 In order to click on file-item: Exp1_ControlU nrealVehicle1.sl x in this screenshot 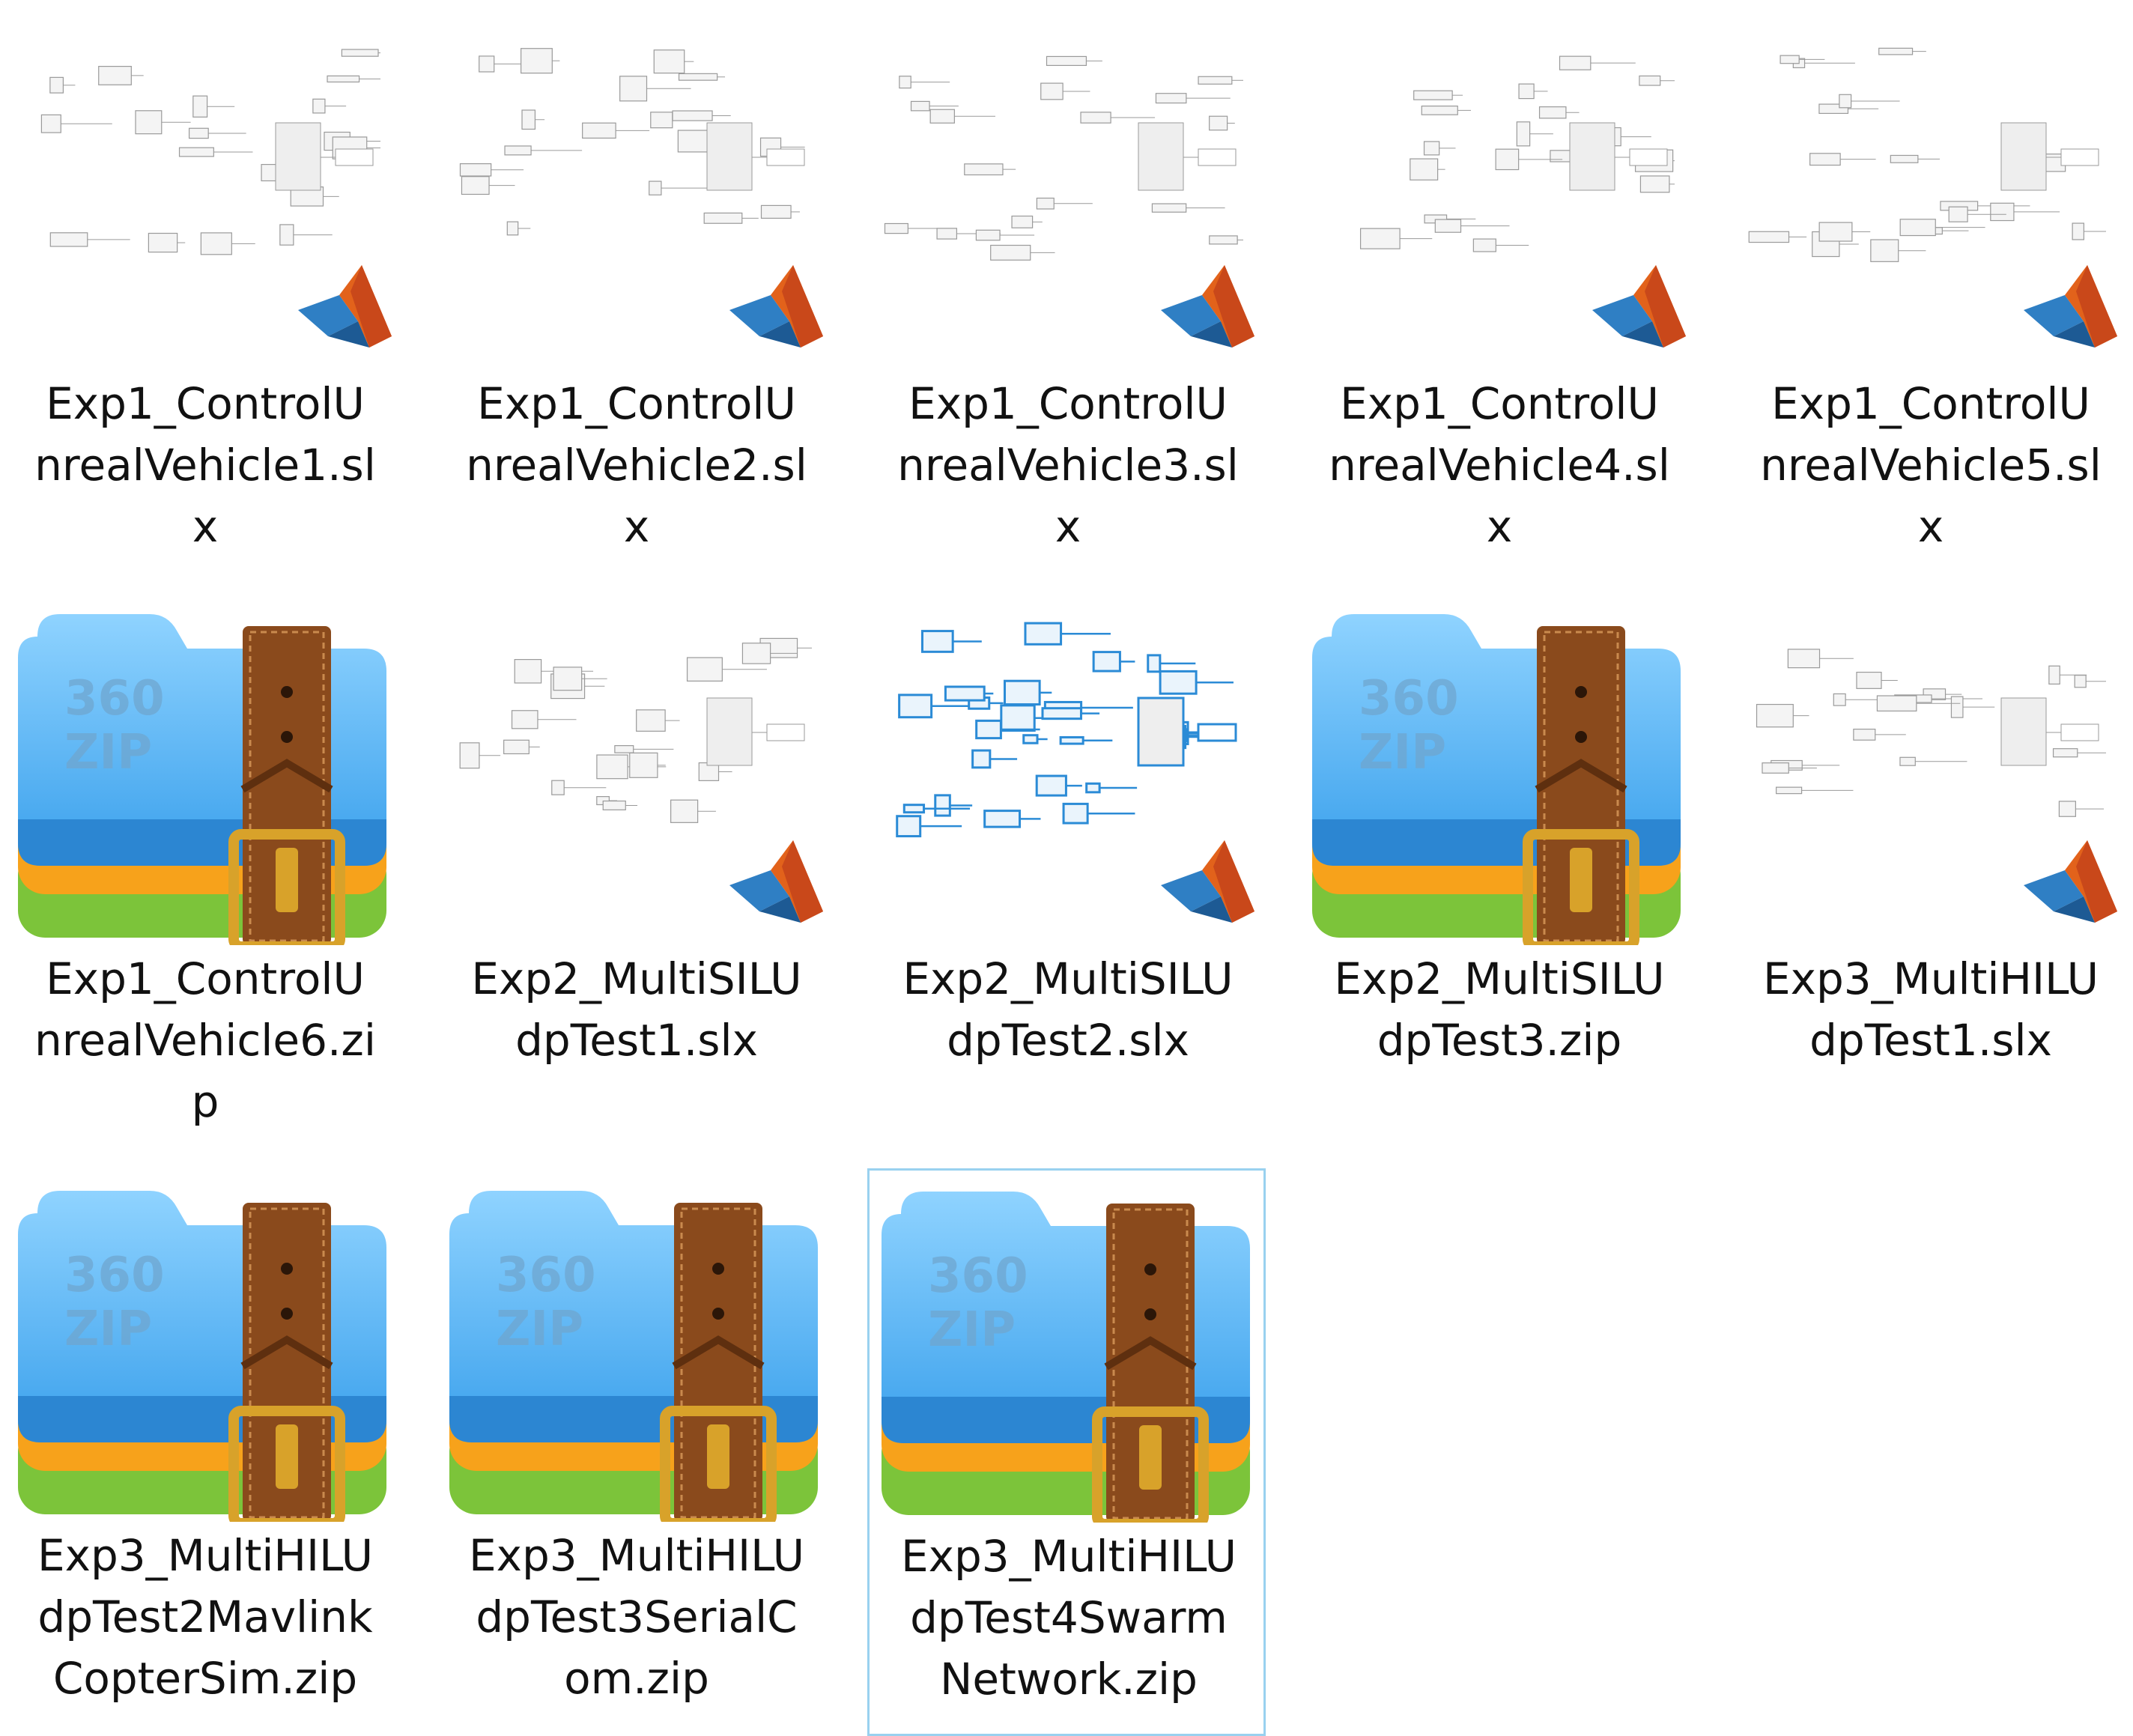, I will do `click(203, 300)`.